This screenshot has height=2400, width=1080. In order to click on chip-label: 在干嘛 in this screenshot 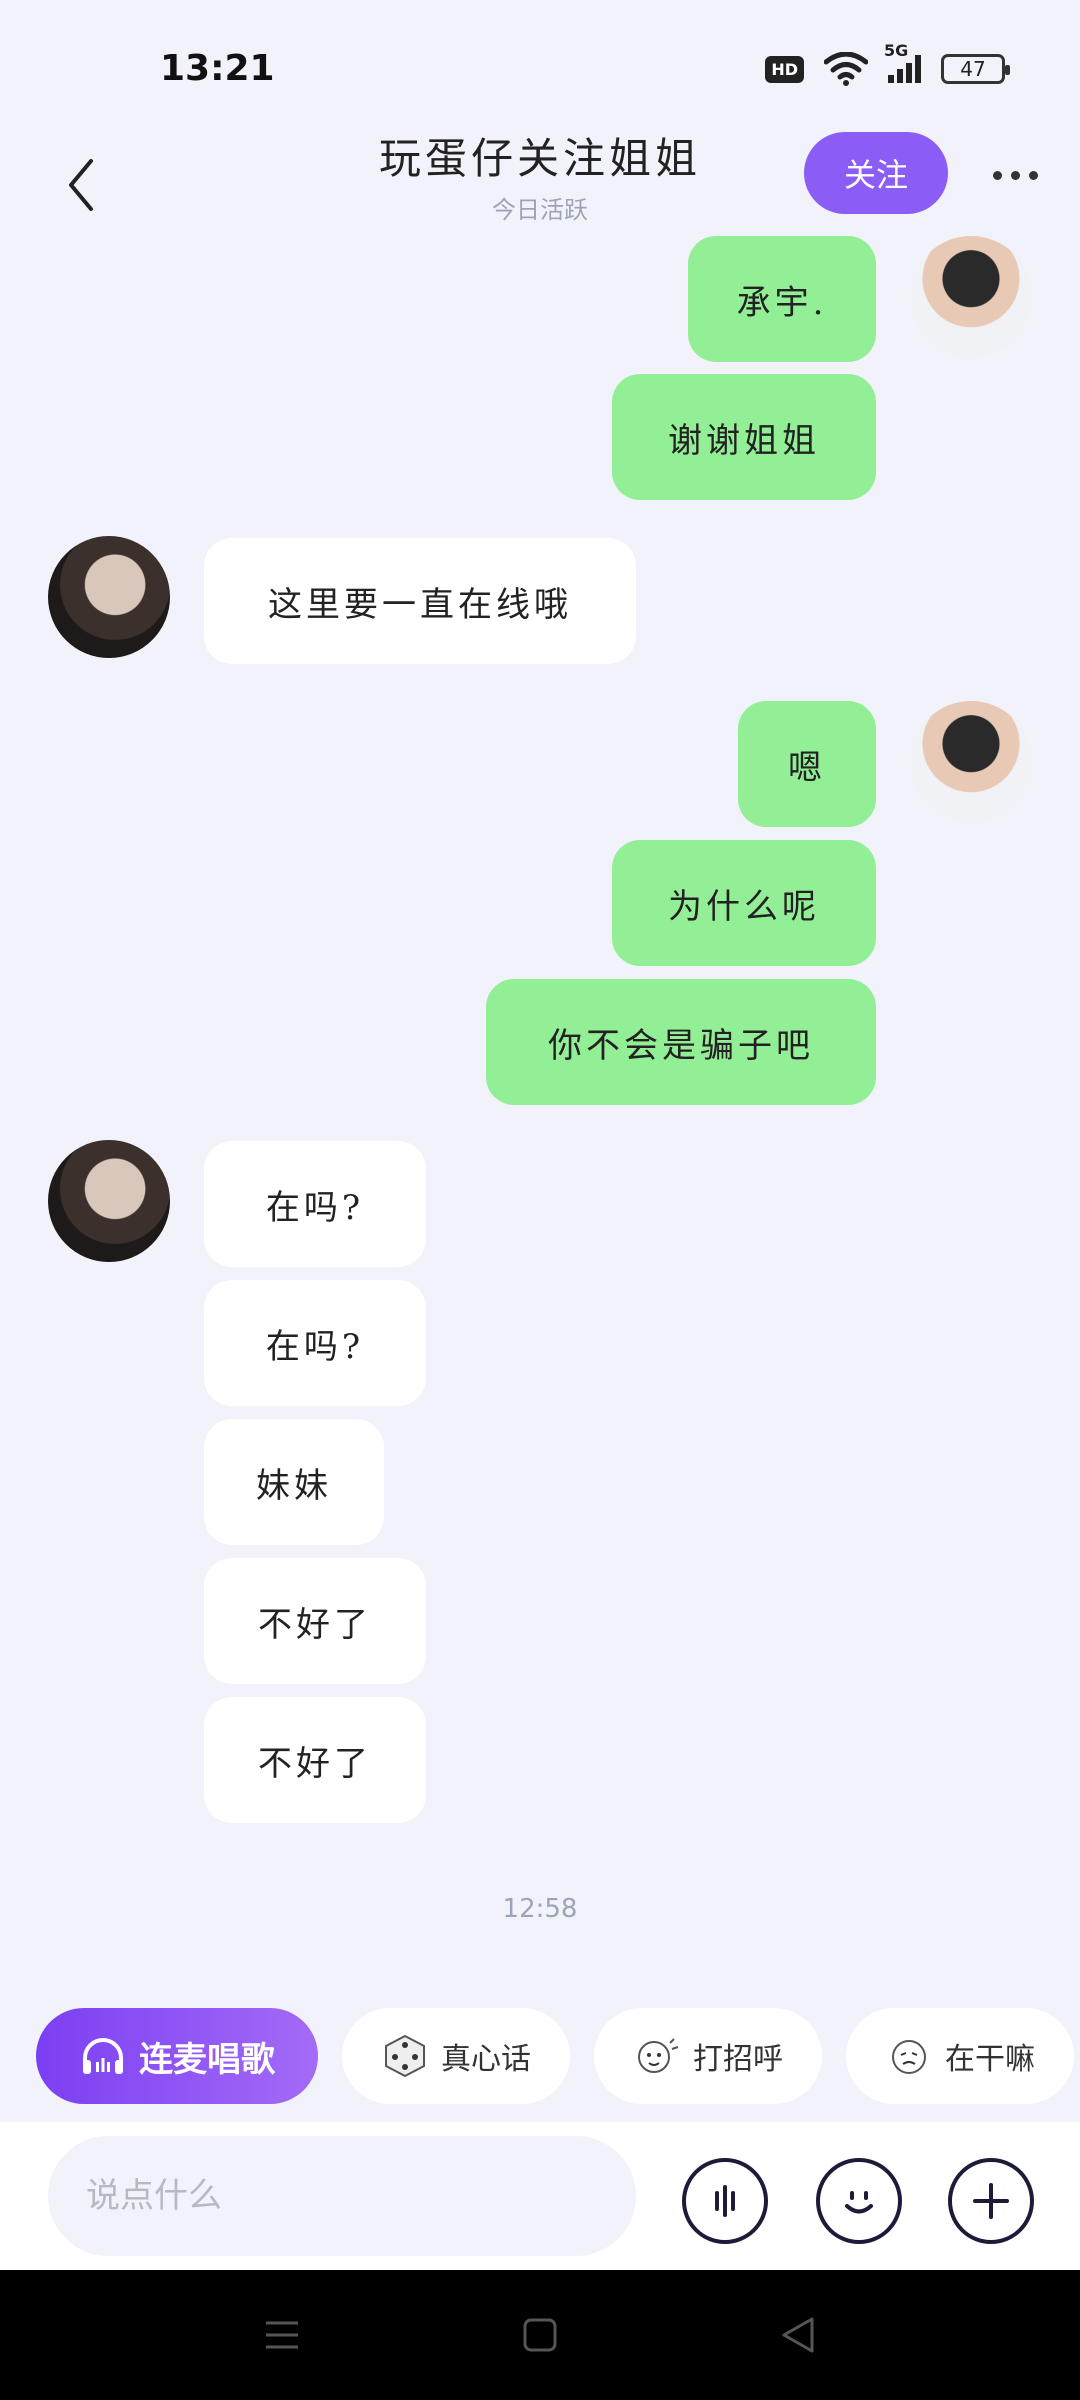, I will do `click(990, 2059)`.